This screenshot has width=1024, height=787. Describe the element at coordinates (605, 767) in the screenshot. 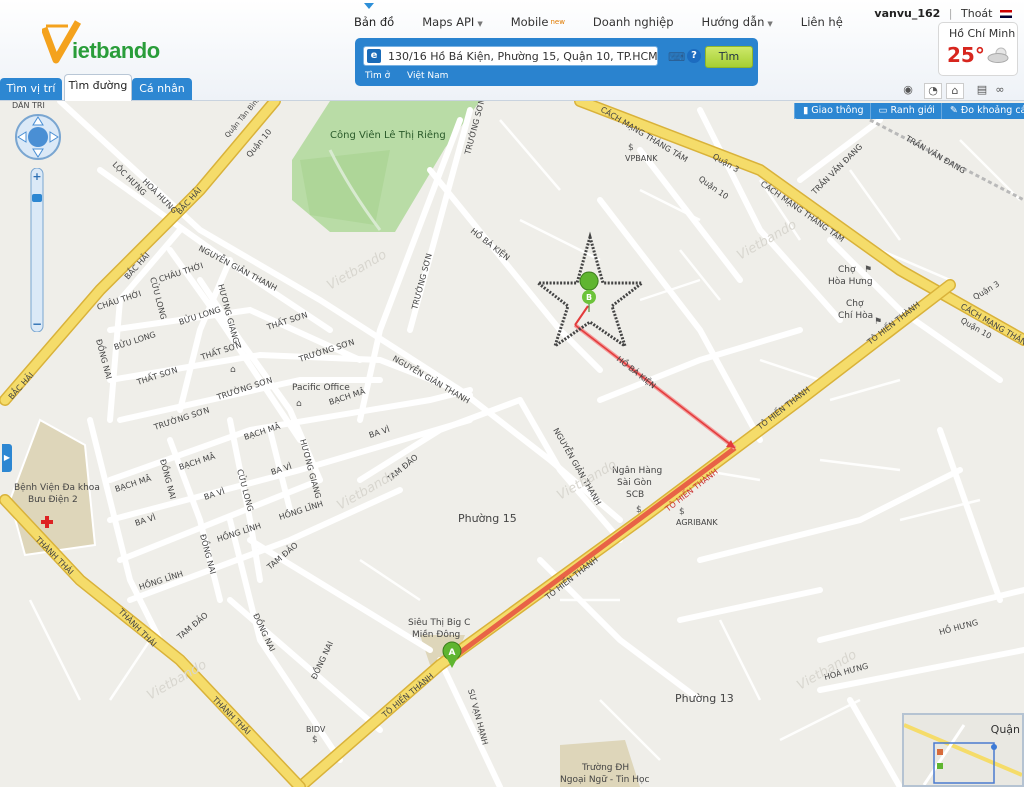

I see `label-truong-dh-1: Trường ĐH` at that location.